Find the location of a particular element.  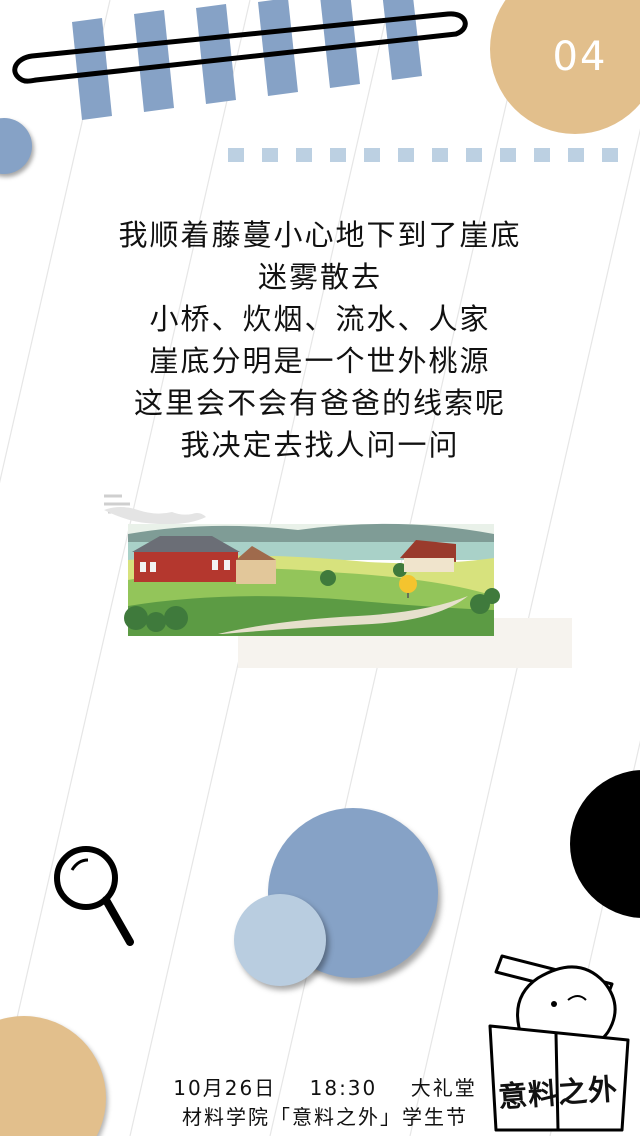

poem-line: 我决定去找人问一问 is located at coordinates (320, 445).